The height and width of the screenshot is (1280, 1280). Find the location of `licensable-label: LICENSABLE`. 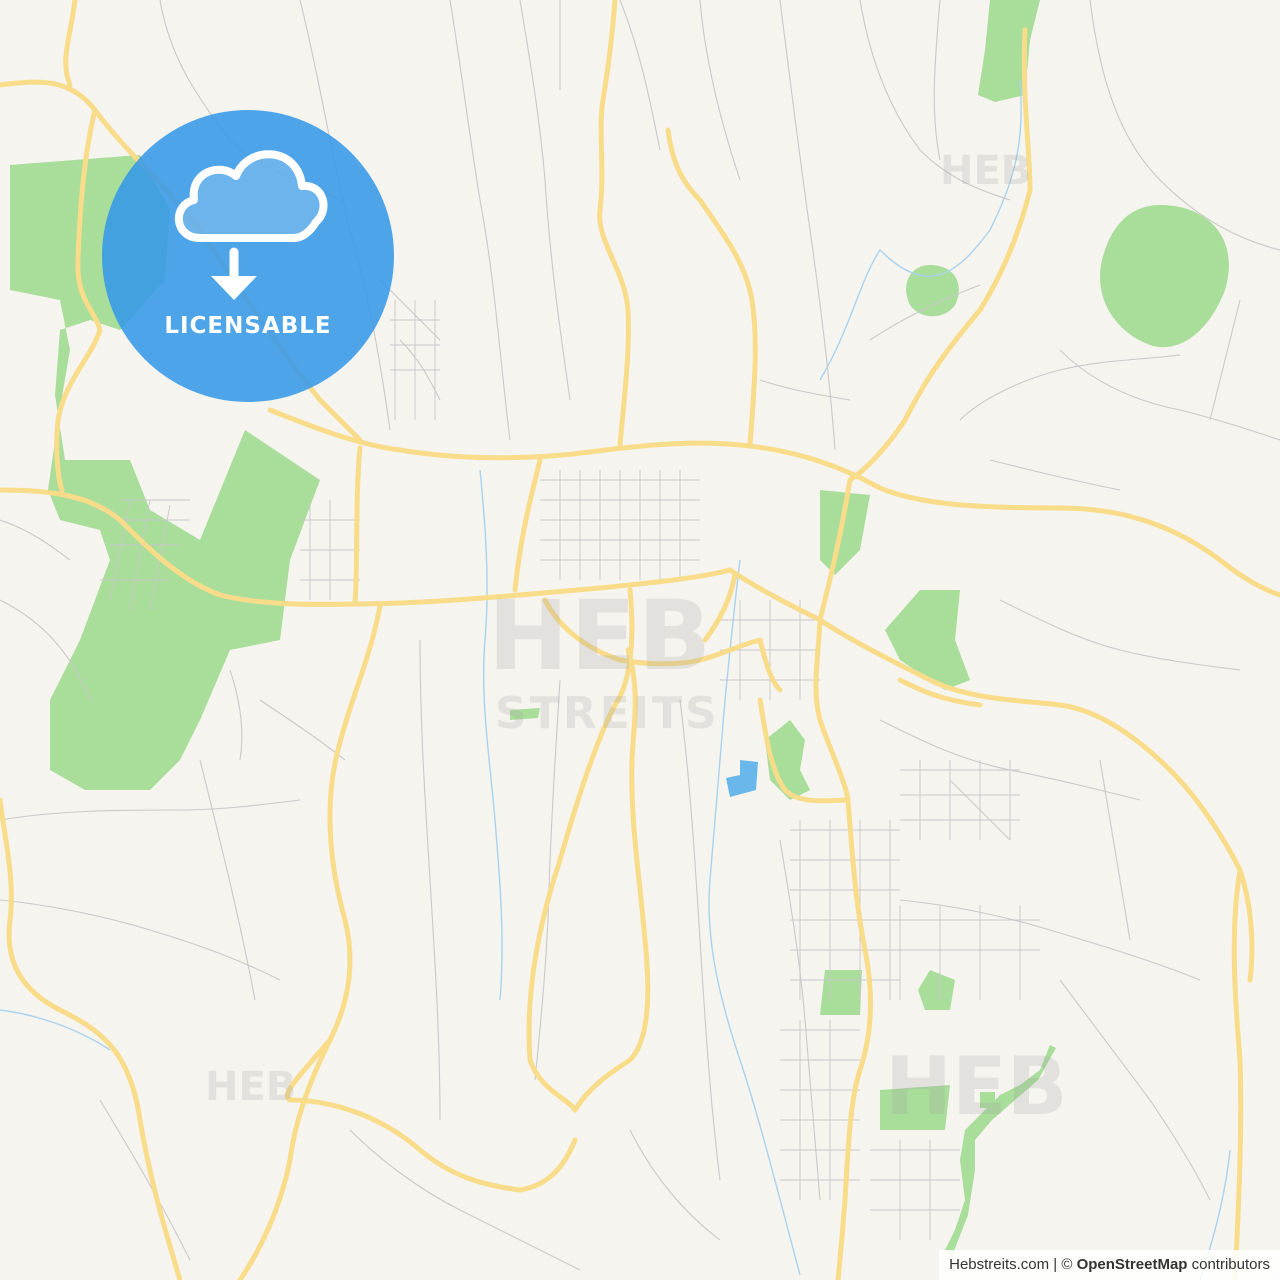

licensable-label: LICENSABLE is located at coordinates (248, 326).